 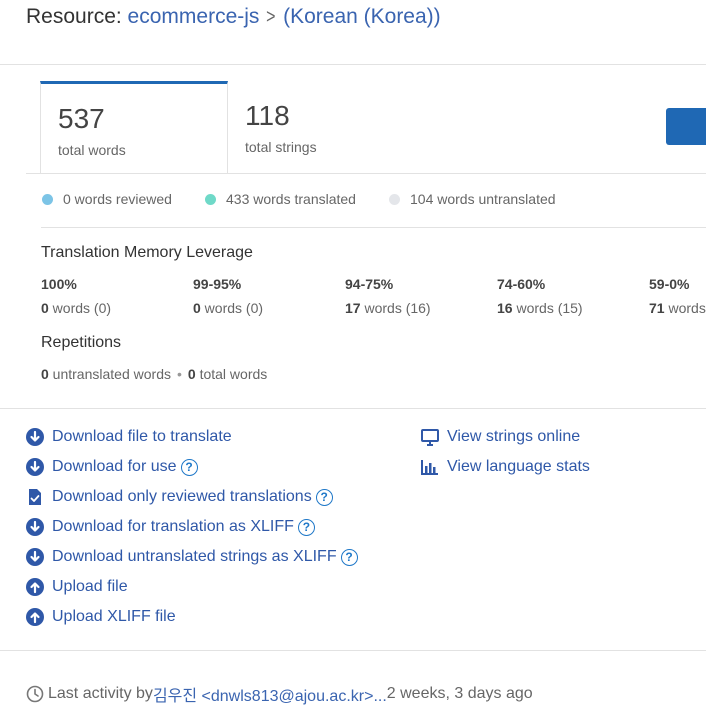 I want to click on translated-dot-icon, so click(x=210, y=199).